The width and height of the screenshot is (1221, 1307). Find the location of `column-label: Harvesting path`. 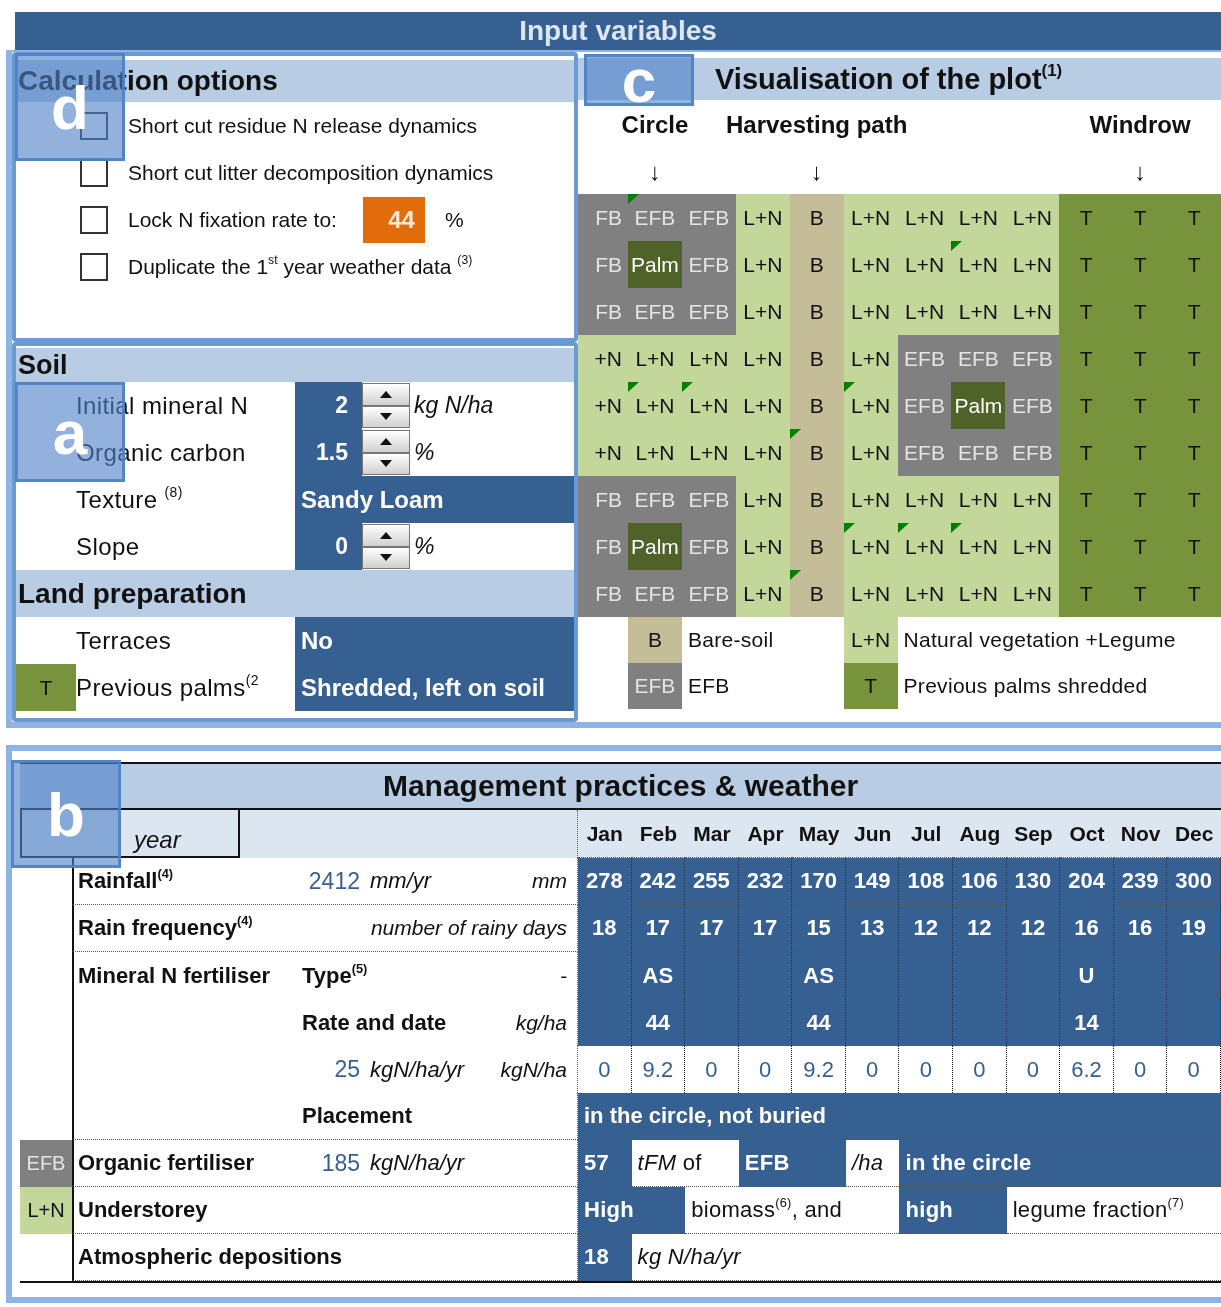

column-label: Harvesting path is located at coordinates (817, 125).